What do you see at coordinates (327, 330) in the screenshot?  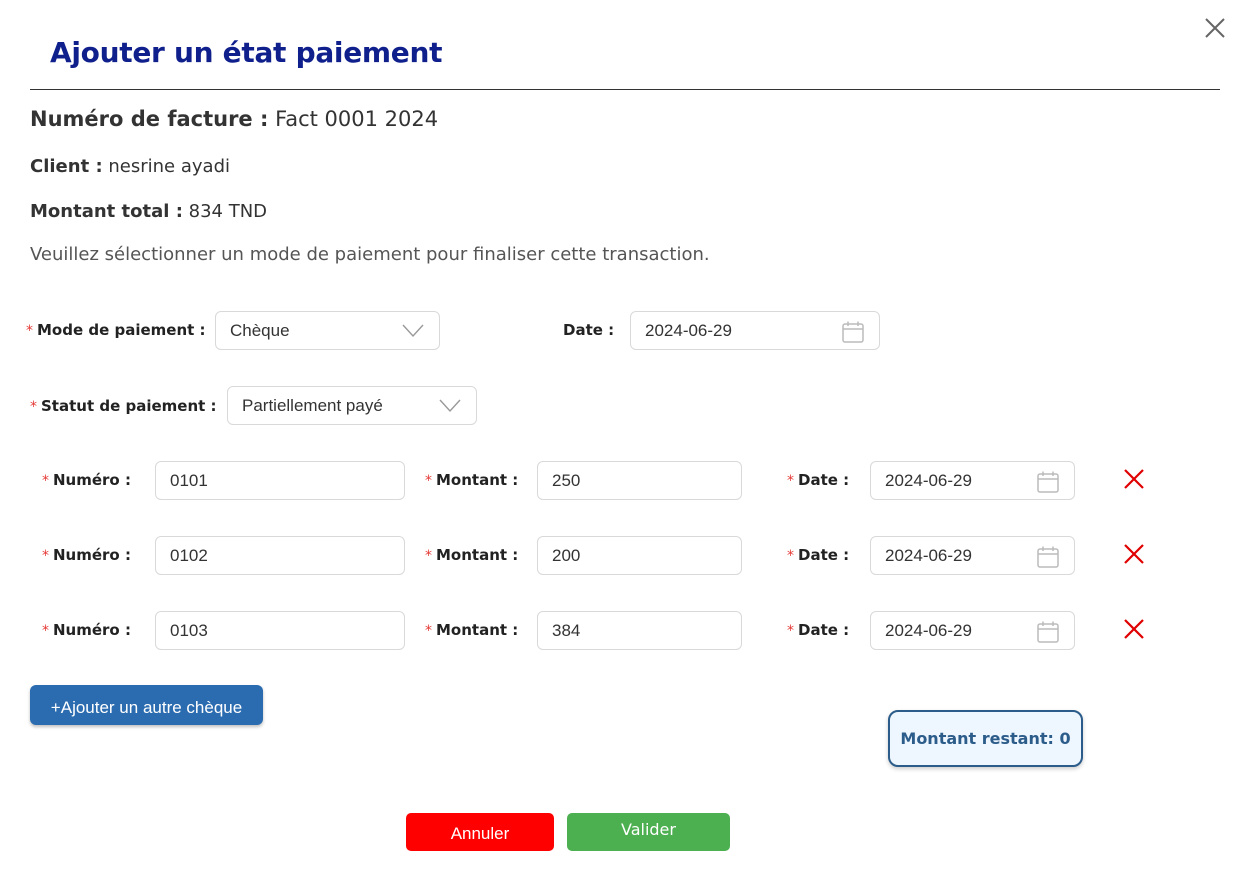 I see `payment-mode-select: Chèque` at bounding box center [327, 330].